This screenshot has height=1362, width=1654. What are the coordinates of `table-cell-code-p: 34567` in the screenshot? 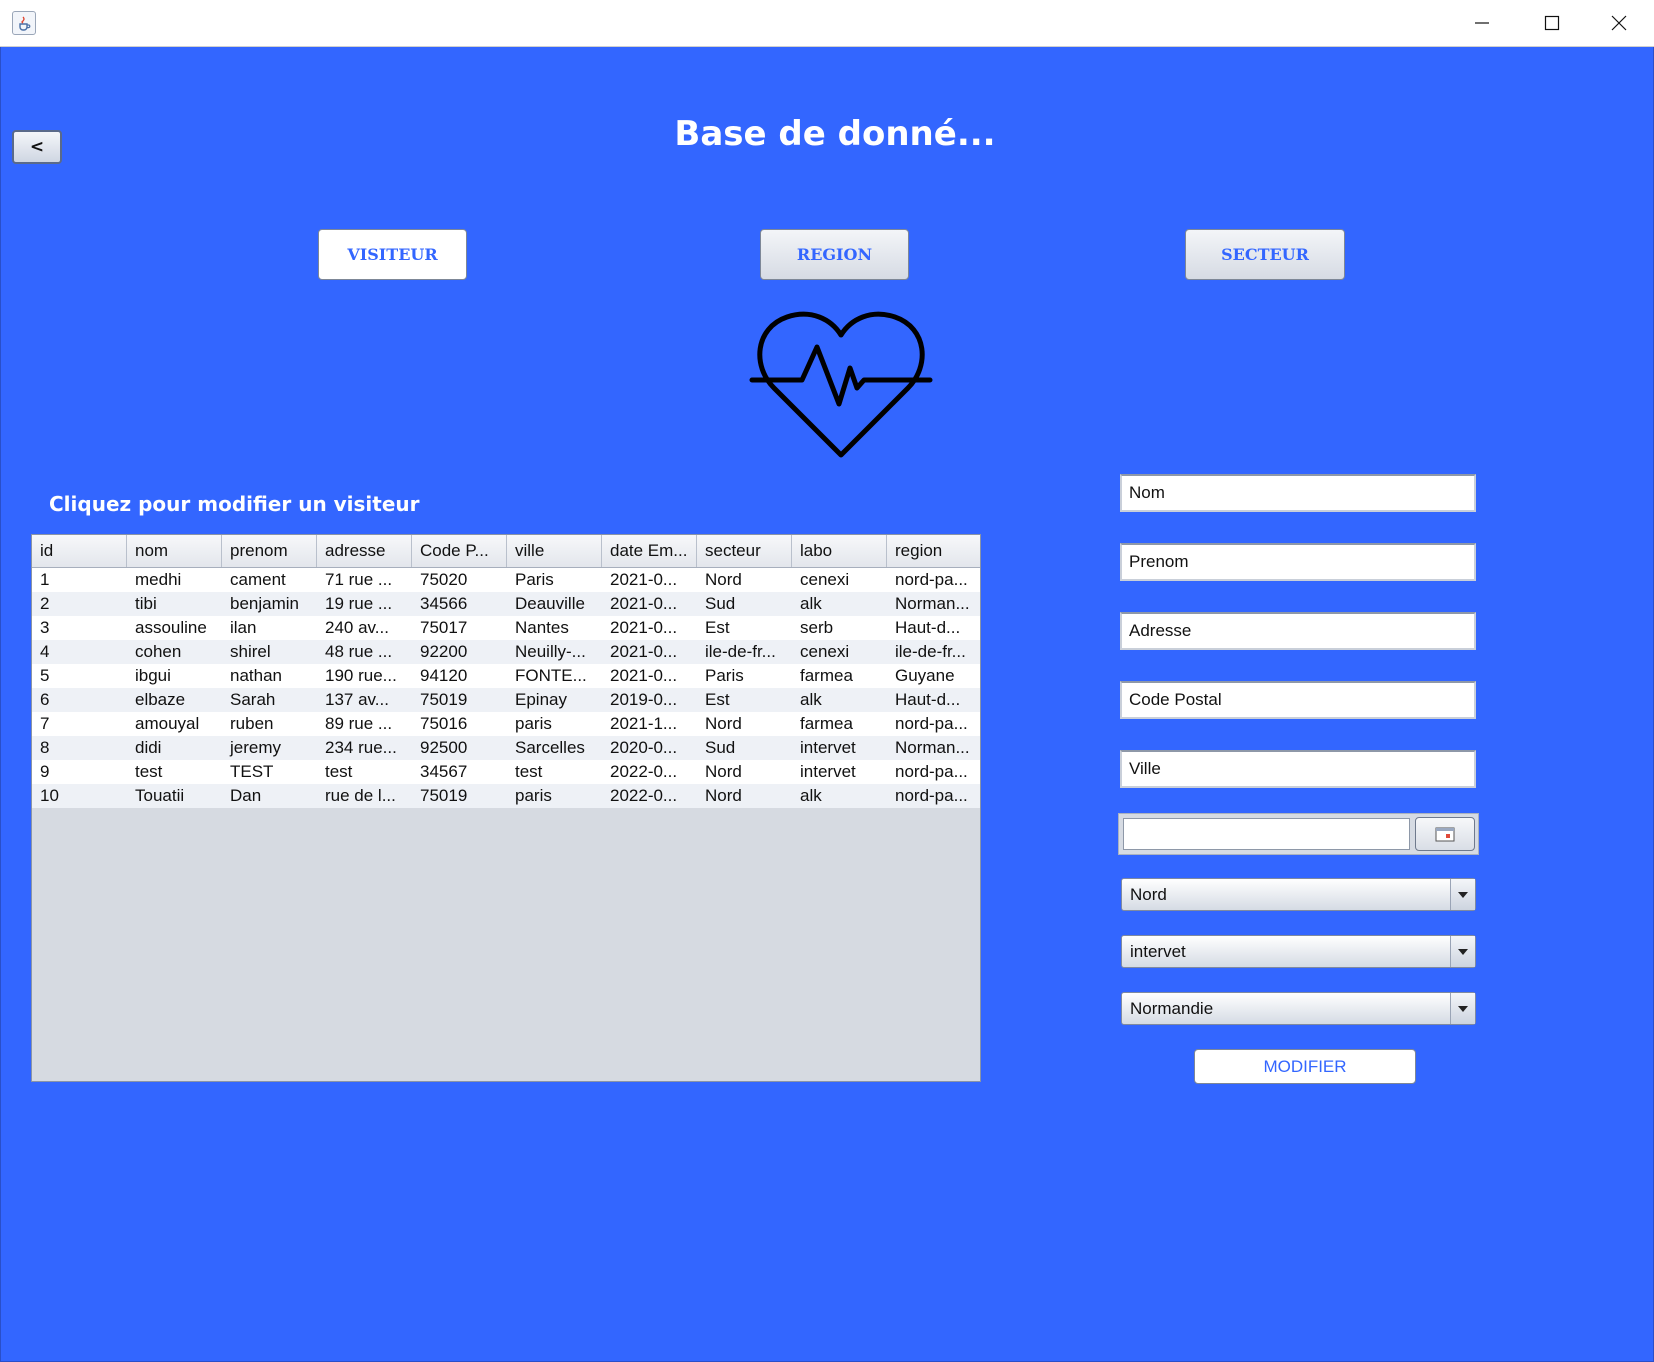 It's located at (444, 771).